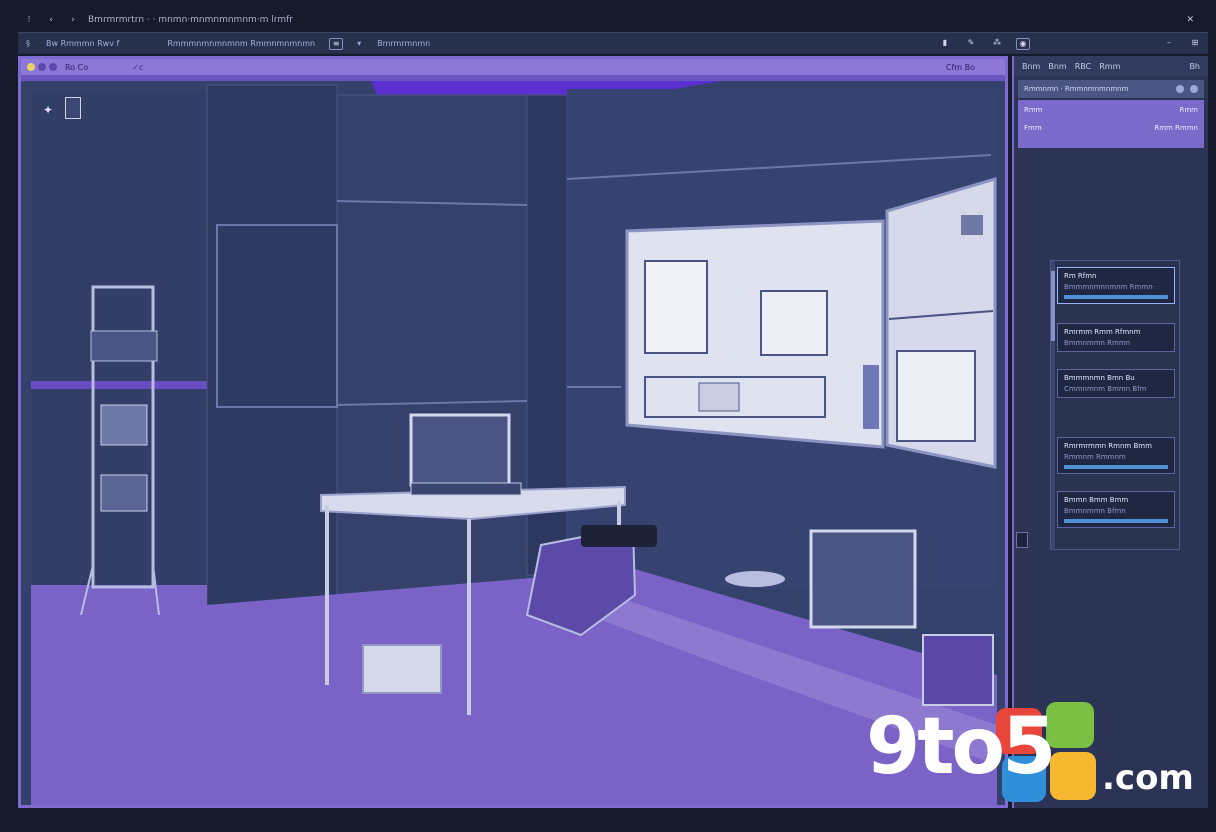  Describe the element at coordinates (1022, 540) in the screenshot. I see `panel-collapse-handle` at that location.